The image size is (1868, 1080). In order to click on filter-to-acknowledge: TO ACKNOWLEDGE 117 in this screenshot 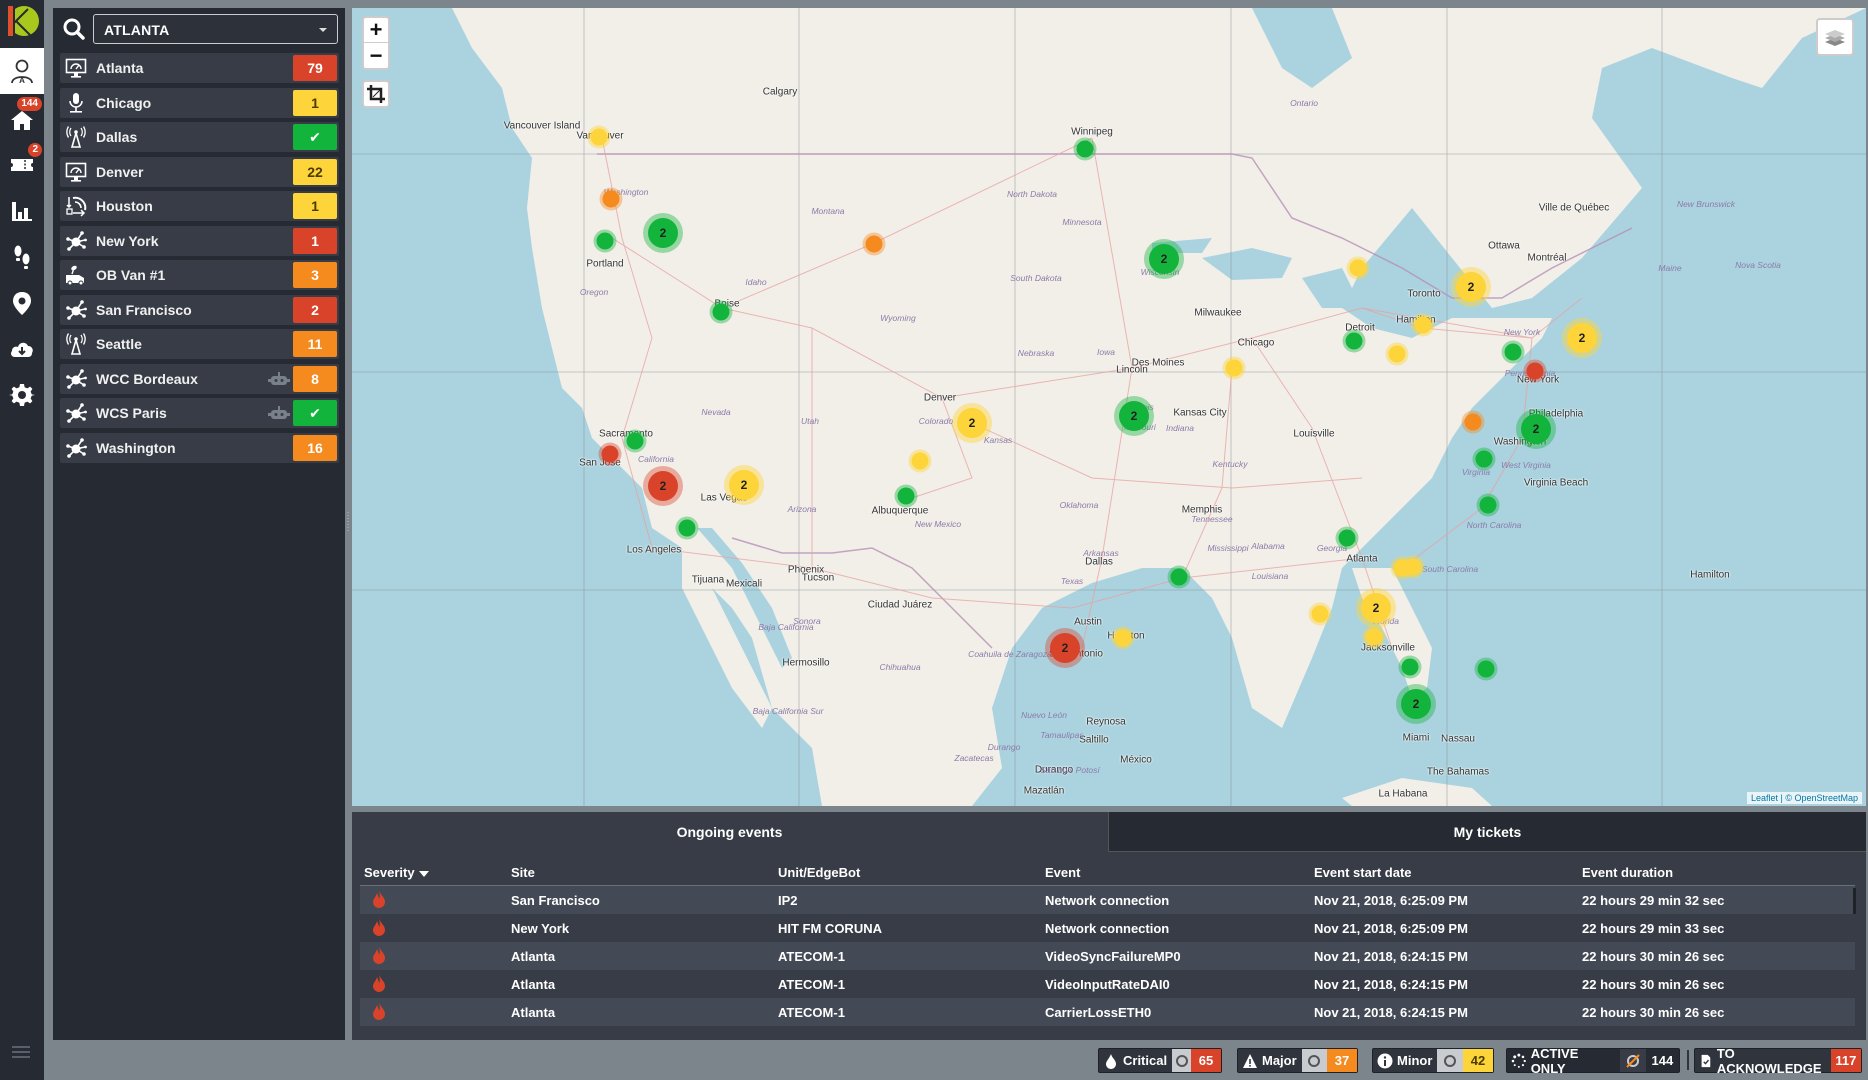, I will do `click(1778, 1061)`.